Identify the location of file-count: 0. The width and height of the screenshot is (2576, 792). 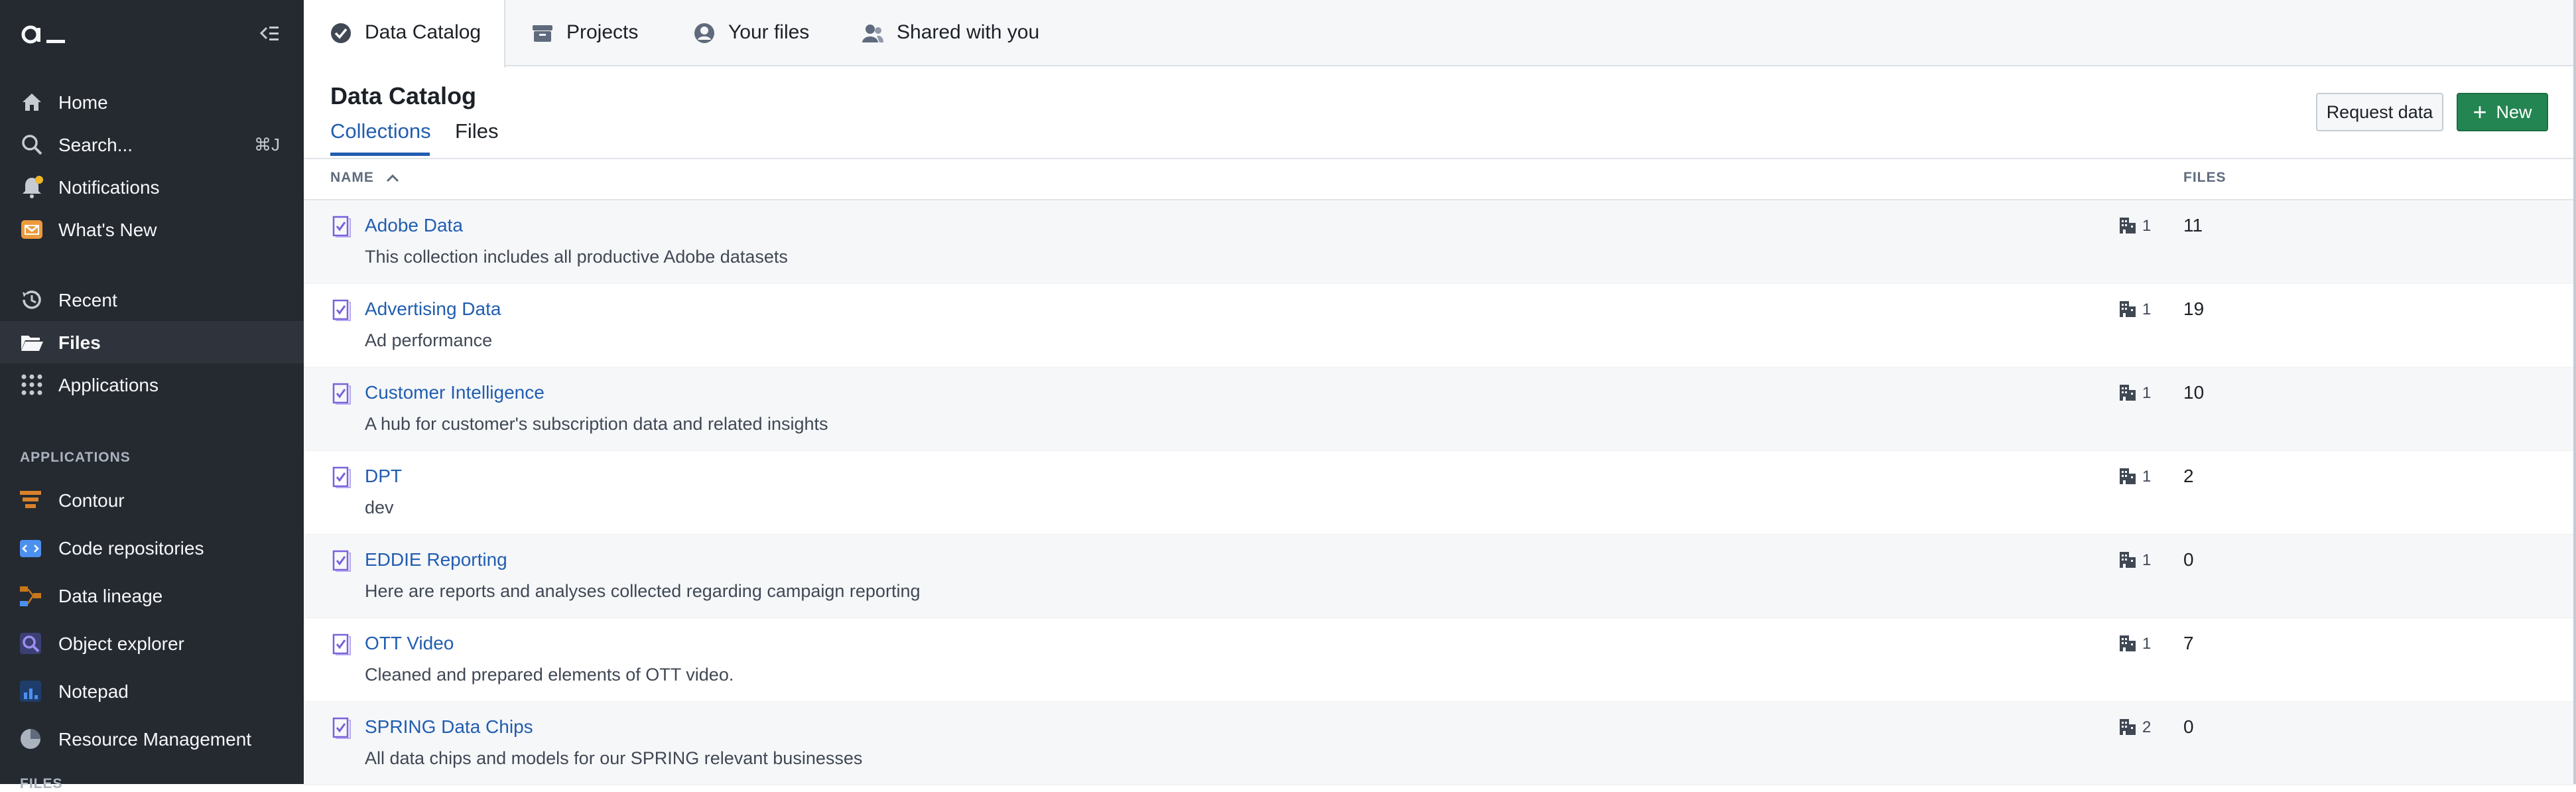
(2189, 559).